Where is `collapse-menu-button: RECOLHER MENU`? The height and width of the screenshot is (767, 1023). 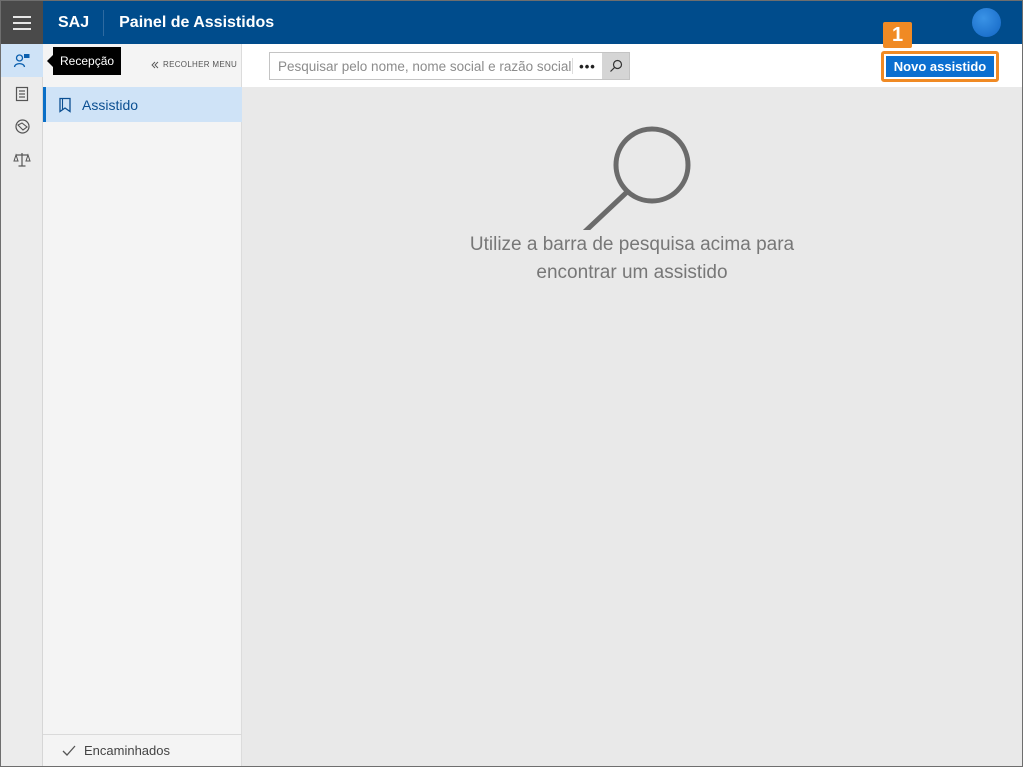
collapse-menu-button: RECOLHER MENU is located at coordinates (194, 64).